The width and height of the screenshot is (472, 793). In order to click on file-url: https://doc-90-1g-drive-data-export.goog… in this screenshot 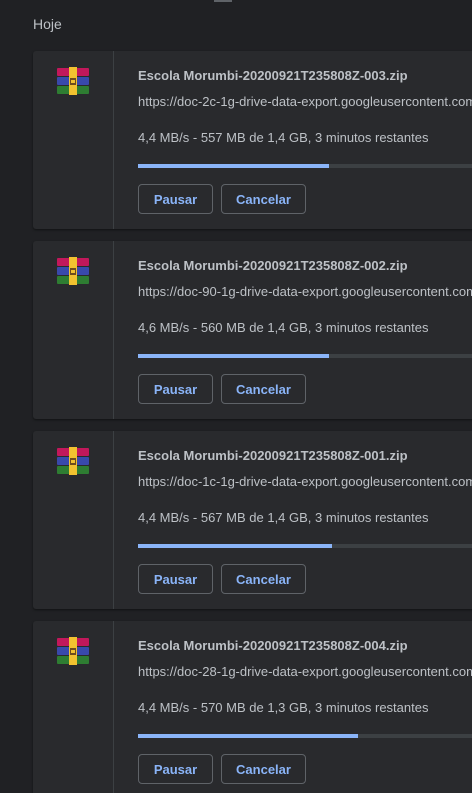, I will do `click(305, 291)`.